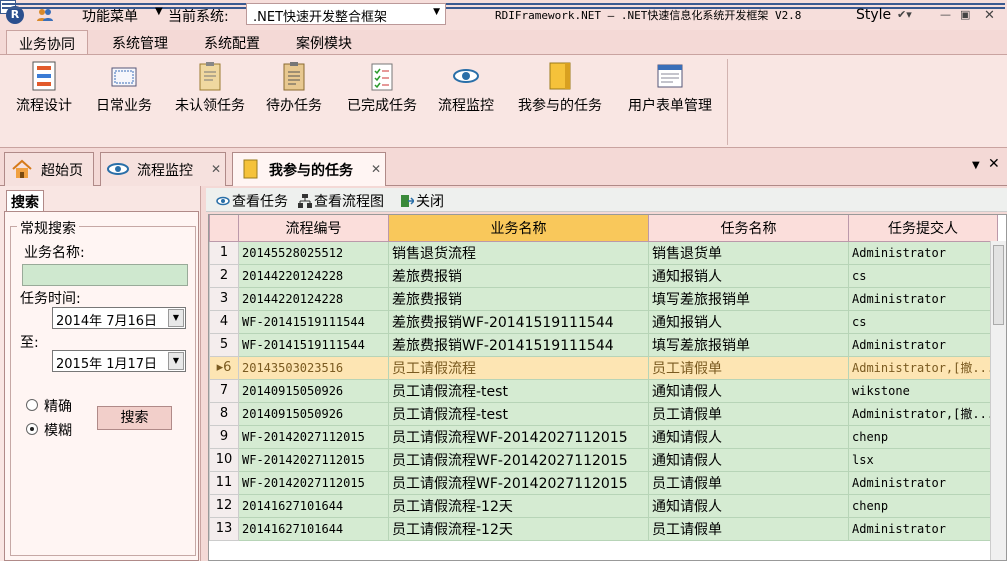 The width and height of the screenshot is (1007, 561). I want to click on end-date-picker: 2015年 1月17日 ▼, so click(119, 361).